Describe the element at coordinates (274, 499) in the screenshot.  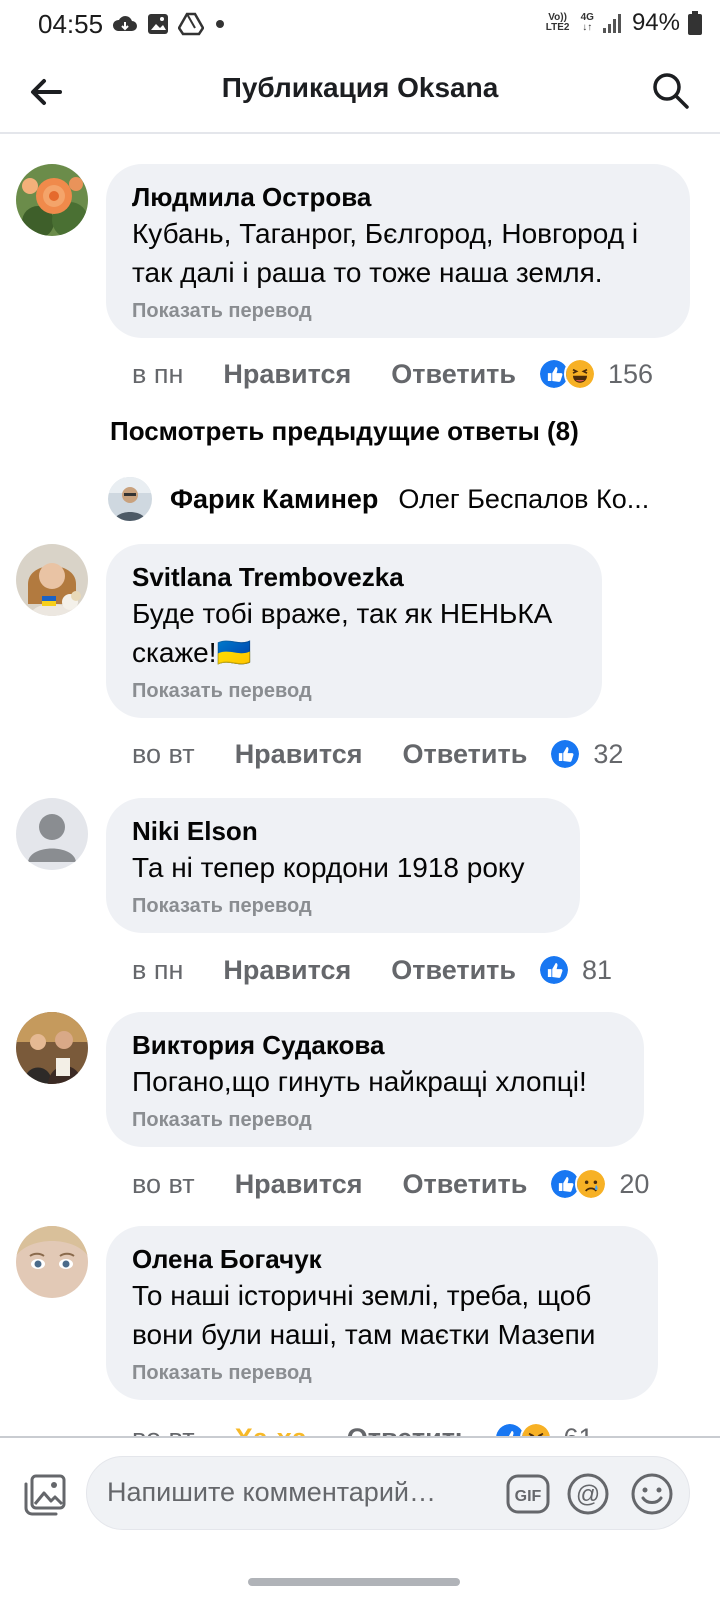
I see `reply-author: Фарик Каминер` at that location.